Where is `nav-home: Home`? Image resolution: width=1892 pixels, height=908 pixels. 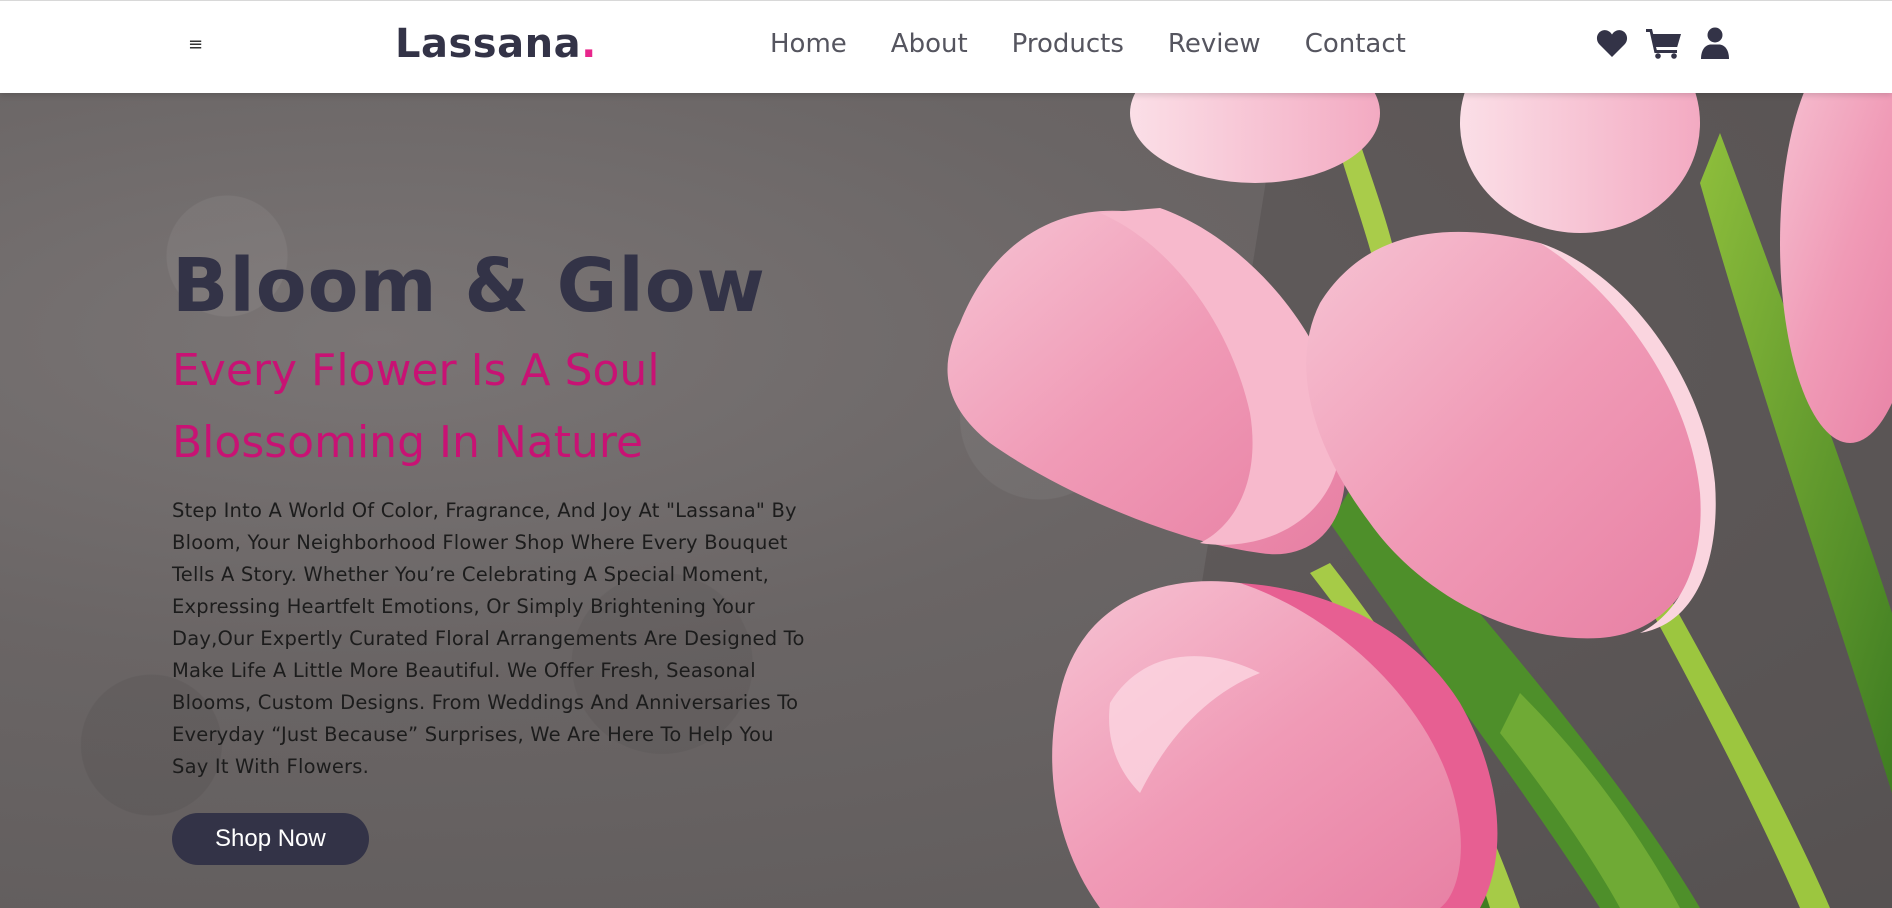
nav-home: Home is located at coordinates (808, 44).